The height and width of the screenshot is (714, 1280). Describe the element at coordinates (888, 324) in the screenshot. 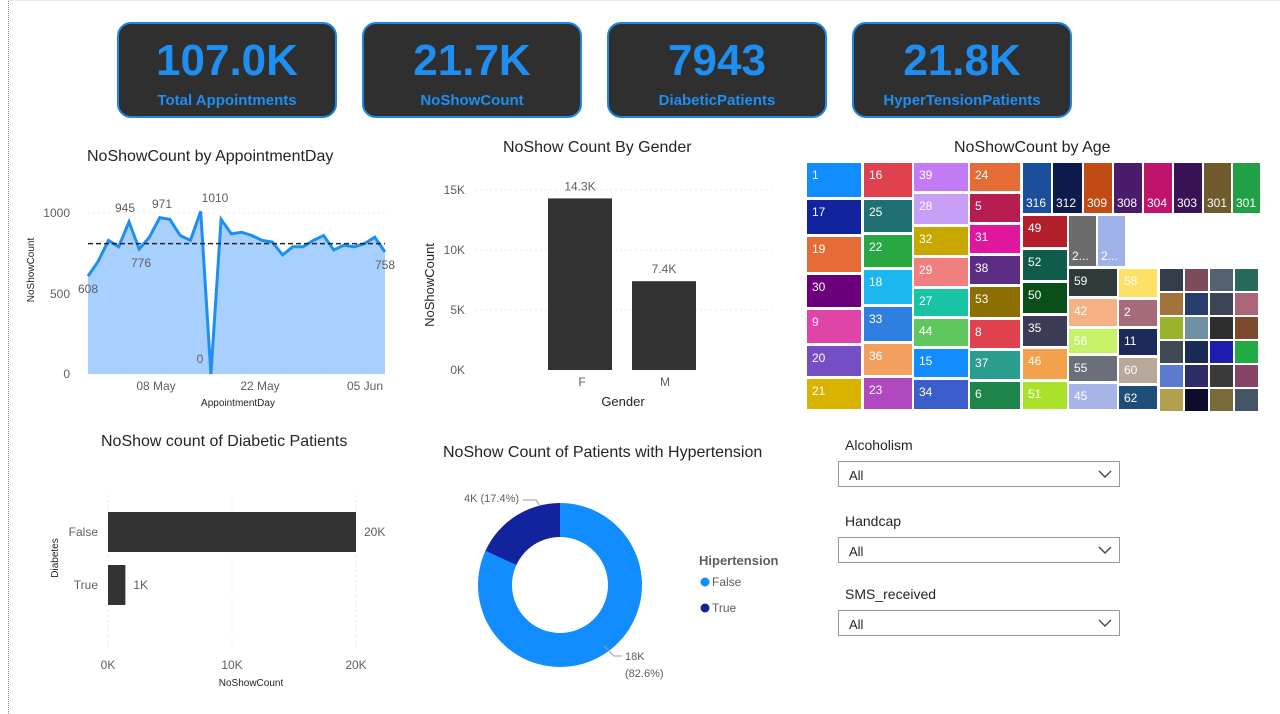

I see `treemap-cell: 33` at that location.